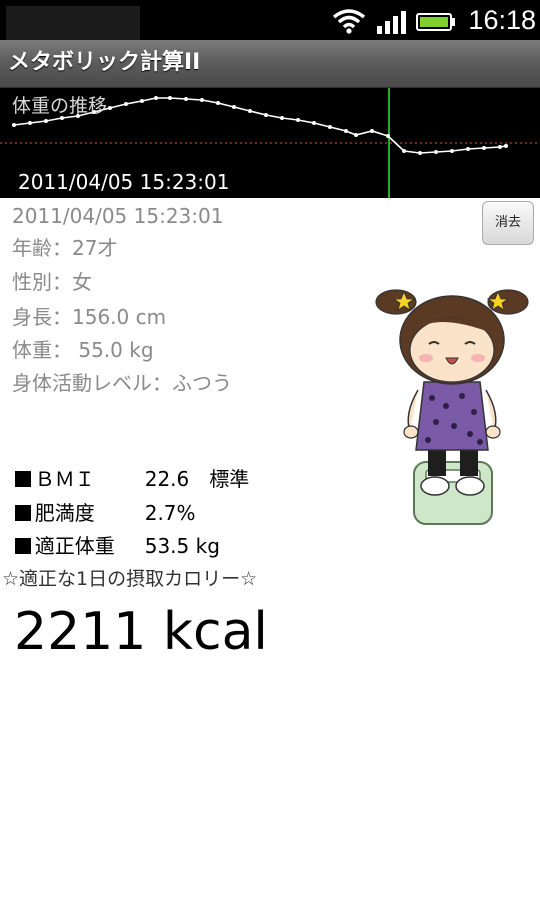  Describe the element at coordinates (111, 532) in the screenshot. I see `ideal-weight-row: 適正体重 53.5 kg` at that location.